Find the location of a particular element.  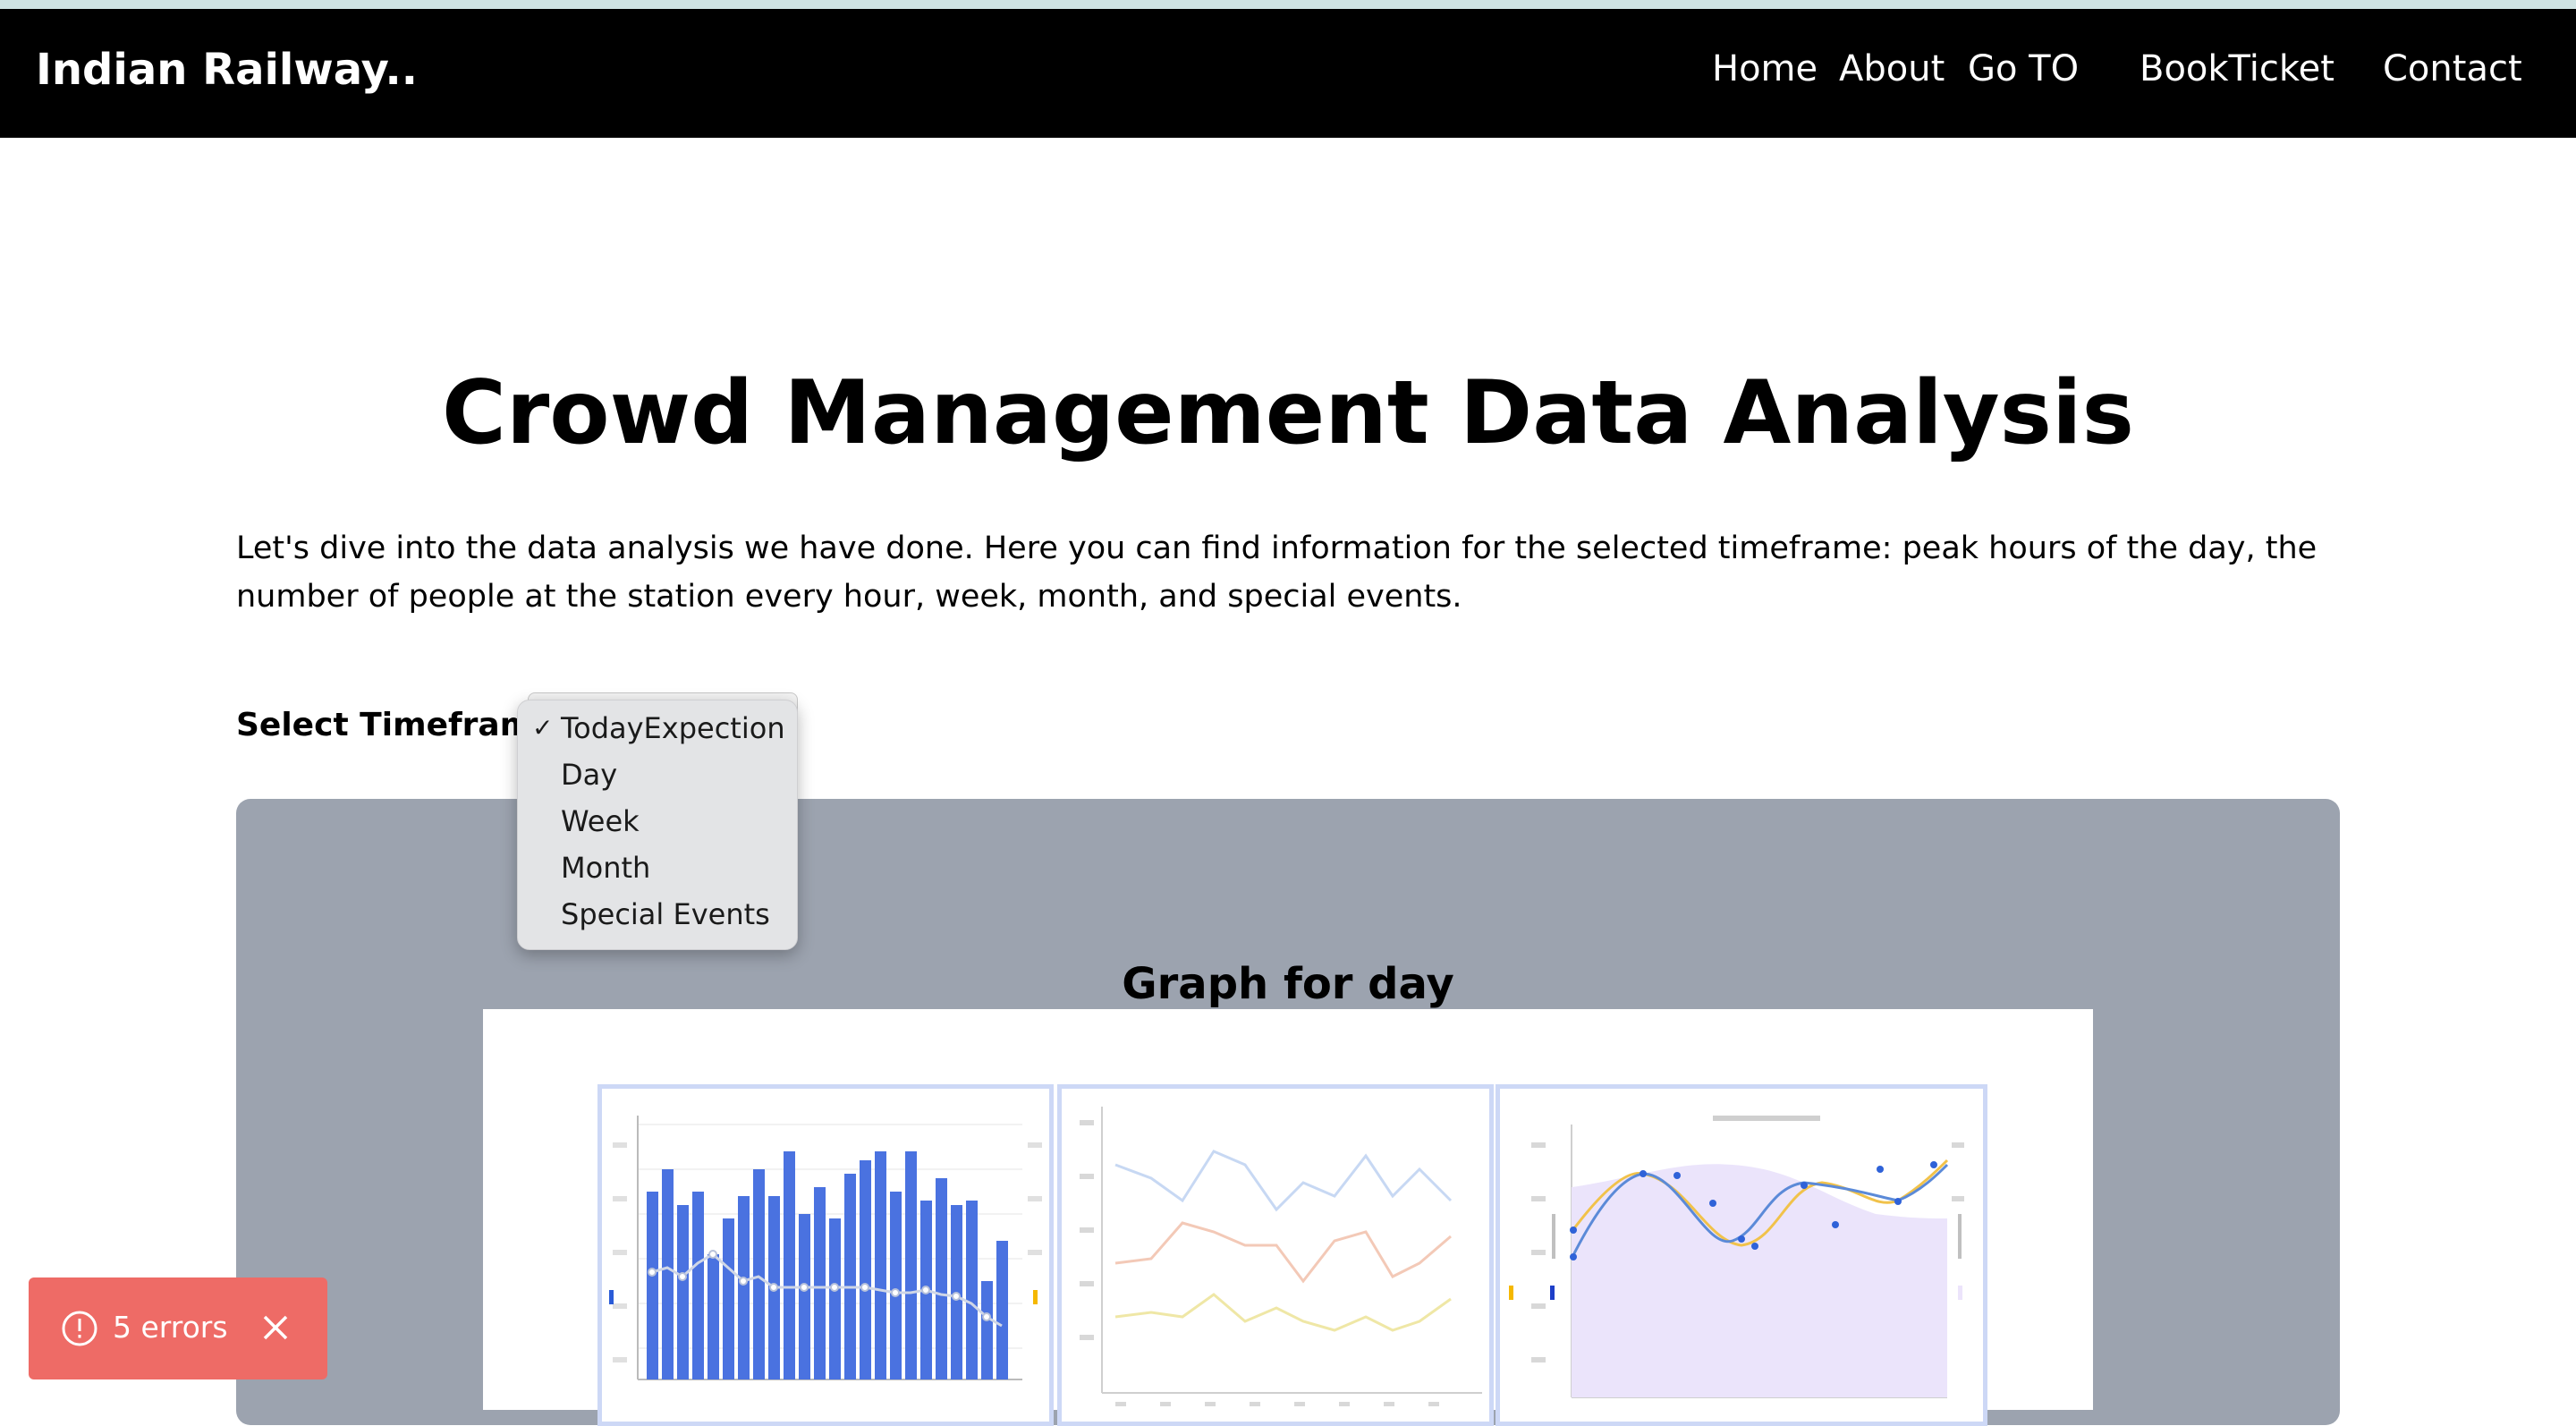

line-chart-thumbnail is located at coordinates (1275, 1255).